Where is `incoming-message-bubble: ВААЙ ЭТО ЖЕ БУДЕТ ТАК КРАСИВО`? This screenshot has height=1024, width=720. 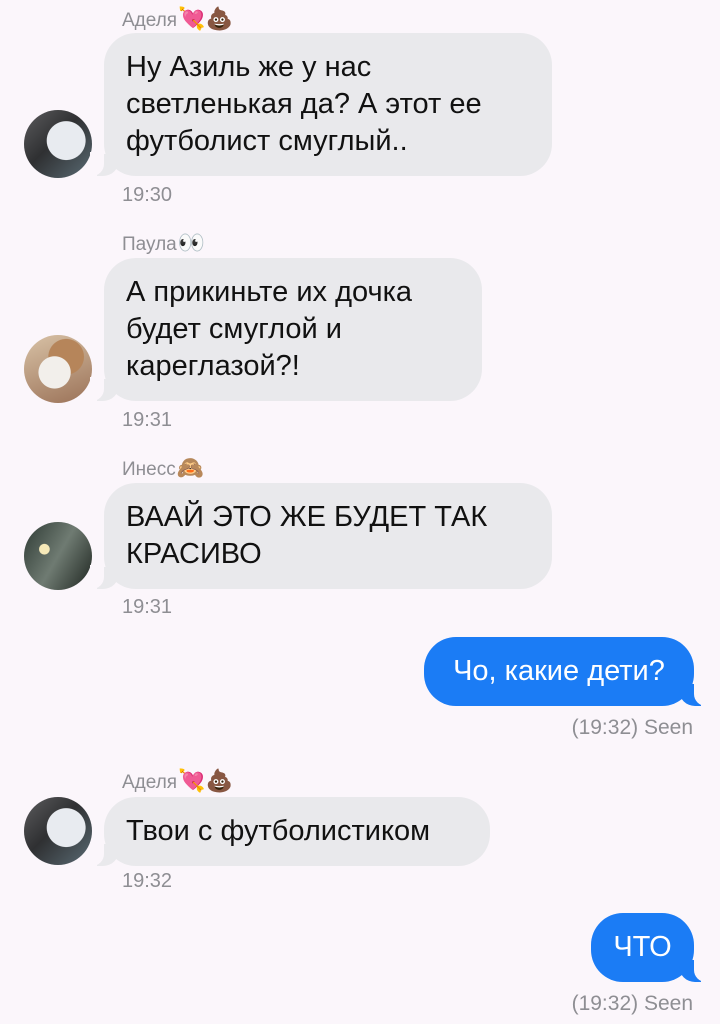
incoming-message-bubble: ВААЙ ЭТО ЖЕ БУДЕТ ТАК КРАСИВО is located at coordinates (321, 536).